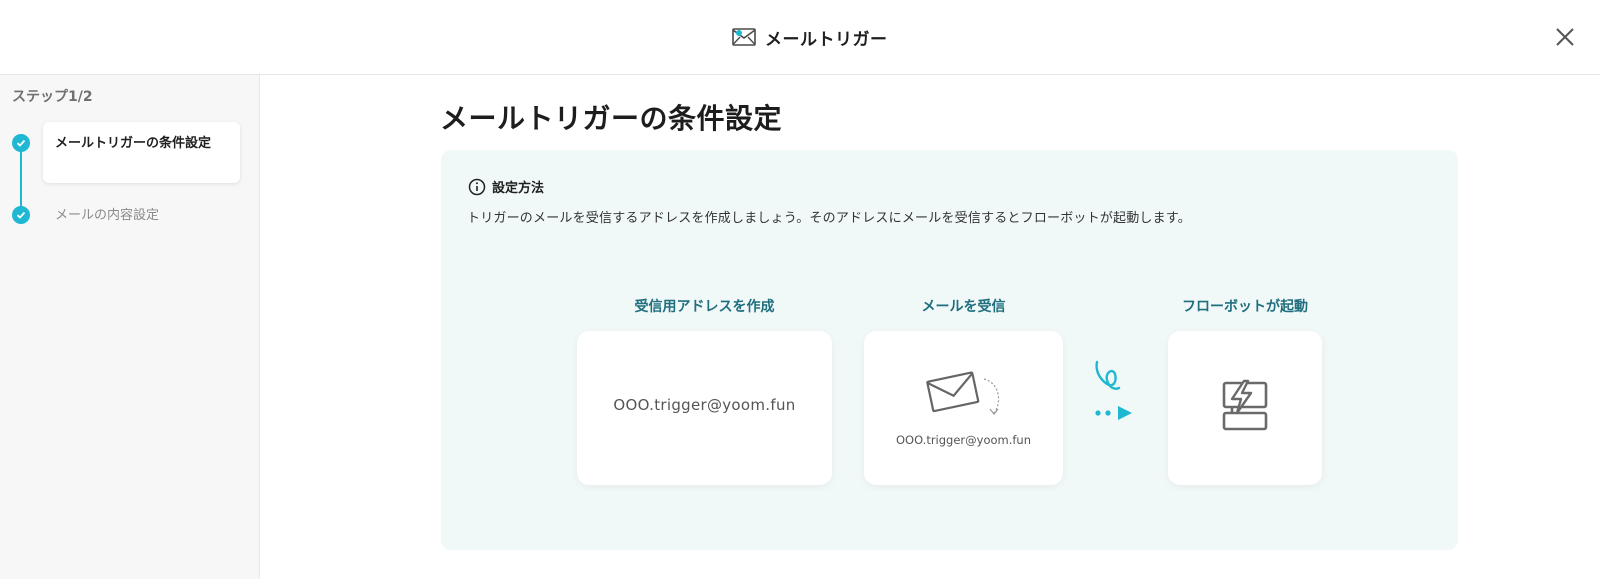 This screenshot has width=1600, height=579. What do you see at coordinates (107, 213) in the screenshot?
I see `sidebar-step-2: メールの内容設定` at bounding box center [107, 213].